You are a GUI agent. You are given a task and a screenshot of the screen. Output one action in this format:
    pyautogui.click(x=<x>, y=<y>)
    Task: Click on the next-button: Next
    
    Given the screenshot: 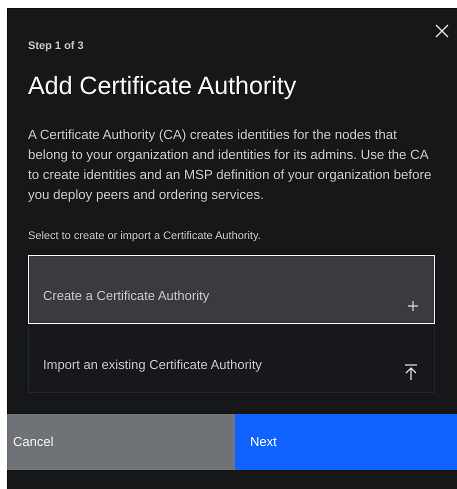 What is the action you would take?
    pyautogui.click(x=346, y=442)
    